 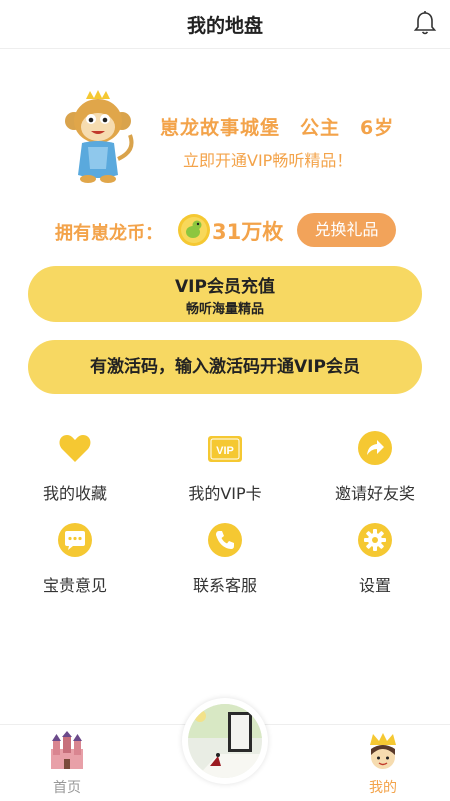 I want to click on profile-age: 6岁, so click(x=377, y=128).